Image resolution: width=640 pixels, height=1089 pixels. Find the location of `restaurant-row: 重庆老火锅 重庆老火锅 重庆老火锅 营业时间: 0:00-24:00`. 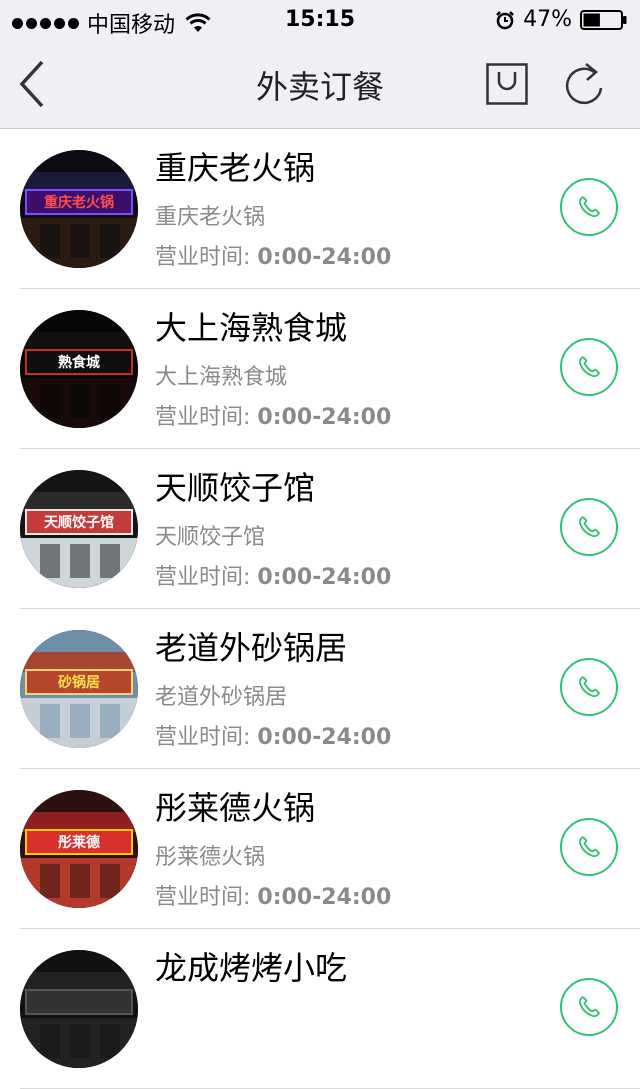

restaurant-row: 重庆老火锅 重庆老火锅 重庆老火锅 营业时间: 0:00-24:00 is located at coordinates (320, 209).